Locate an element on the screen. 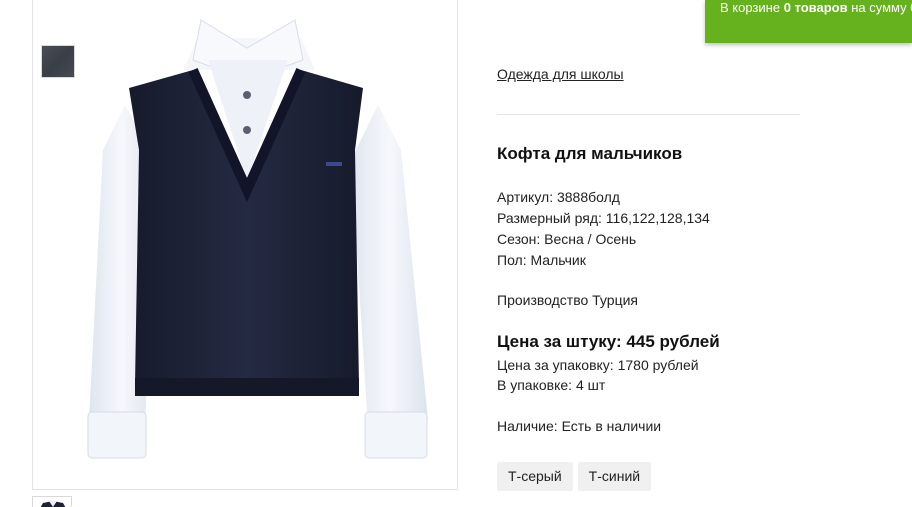 This screenshot has width=912, height=507. price-per-pack: Цена за упаковку: 1780 рублей is located at coordinates (598, 365).